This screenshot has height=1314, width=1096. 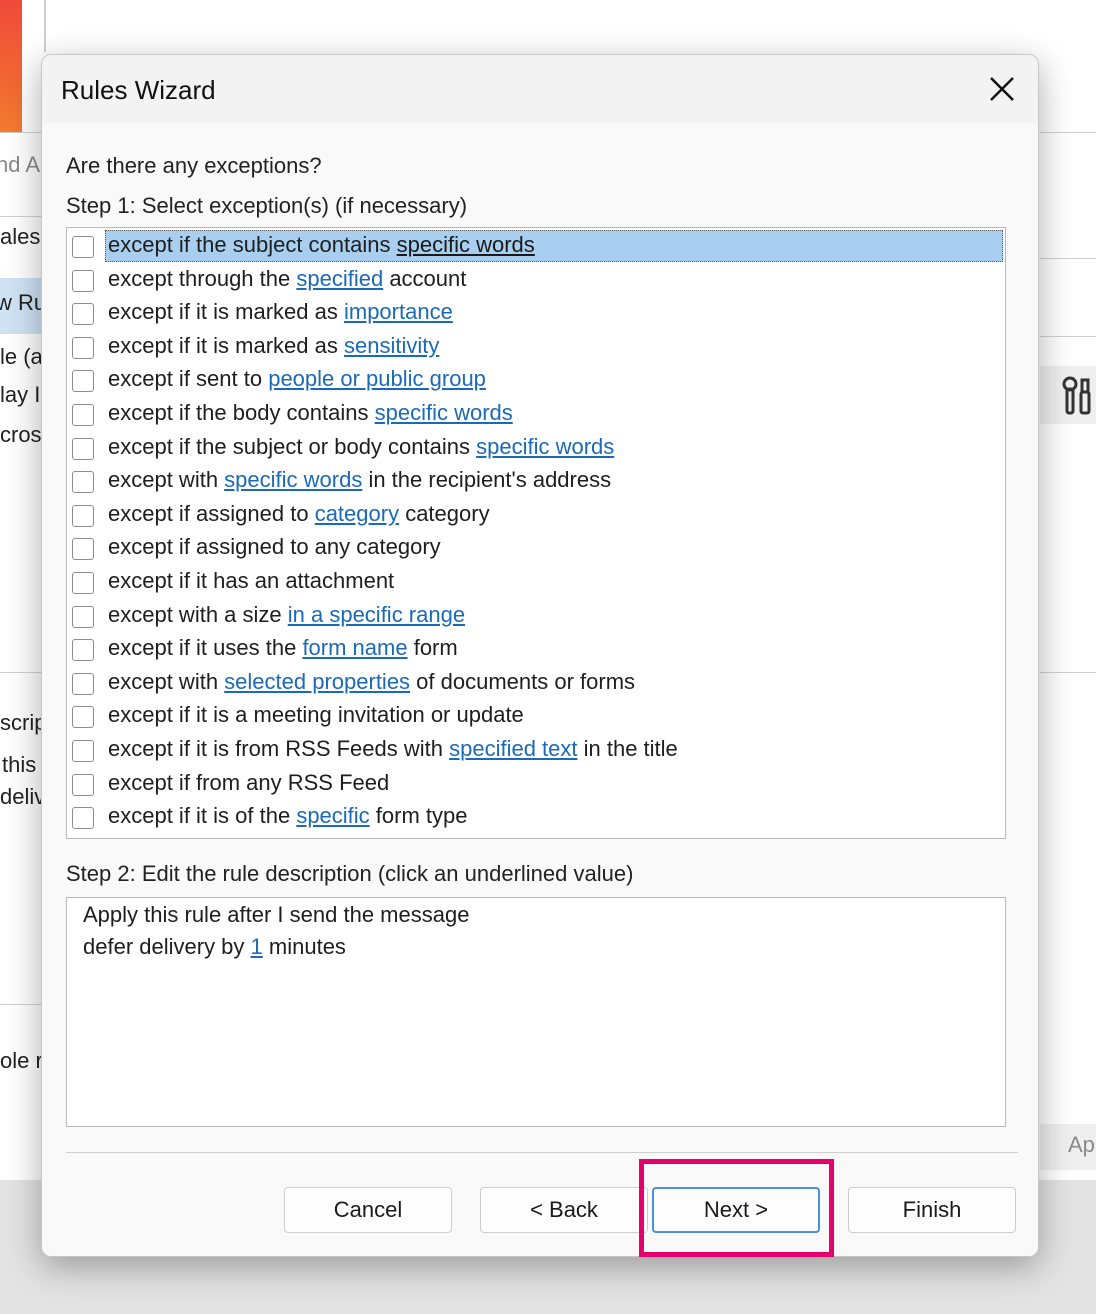 What do you see at coordinates (1081, 1144) in the screenshot?
I see `bg-apply-button-label: Ap` at bounding box center [1081, 1144].